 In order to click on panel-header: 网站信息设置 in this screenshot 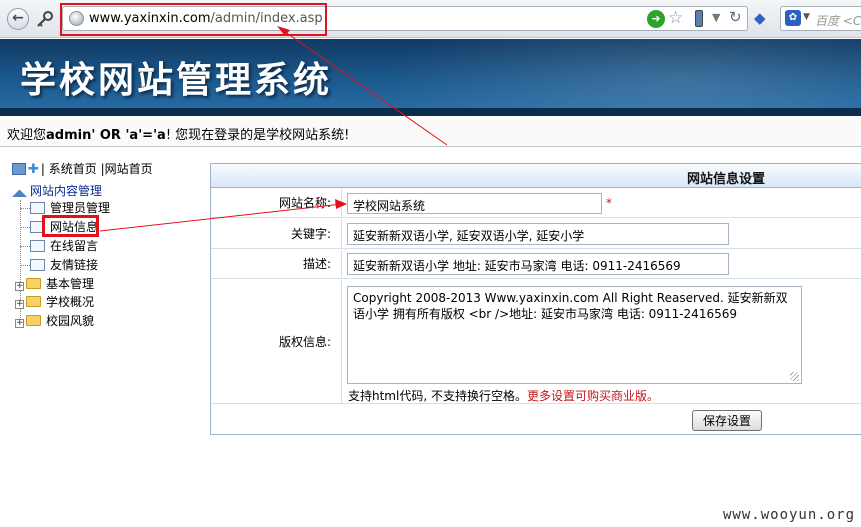, I will do `click(536, 176)`.